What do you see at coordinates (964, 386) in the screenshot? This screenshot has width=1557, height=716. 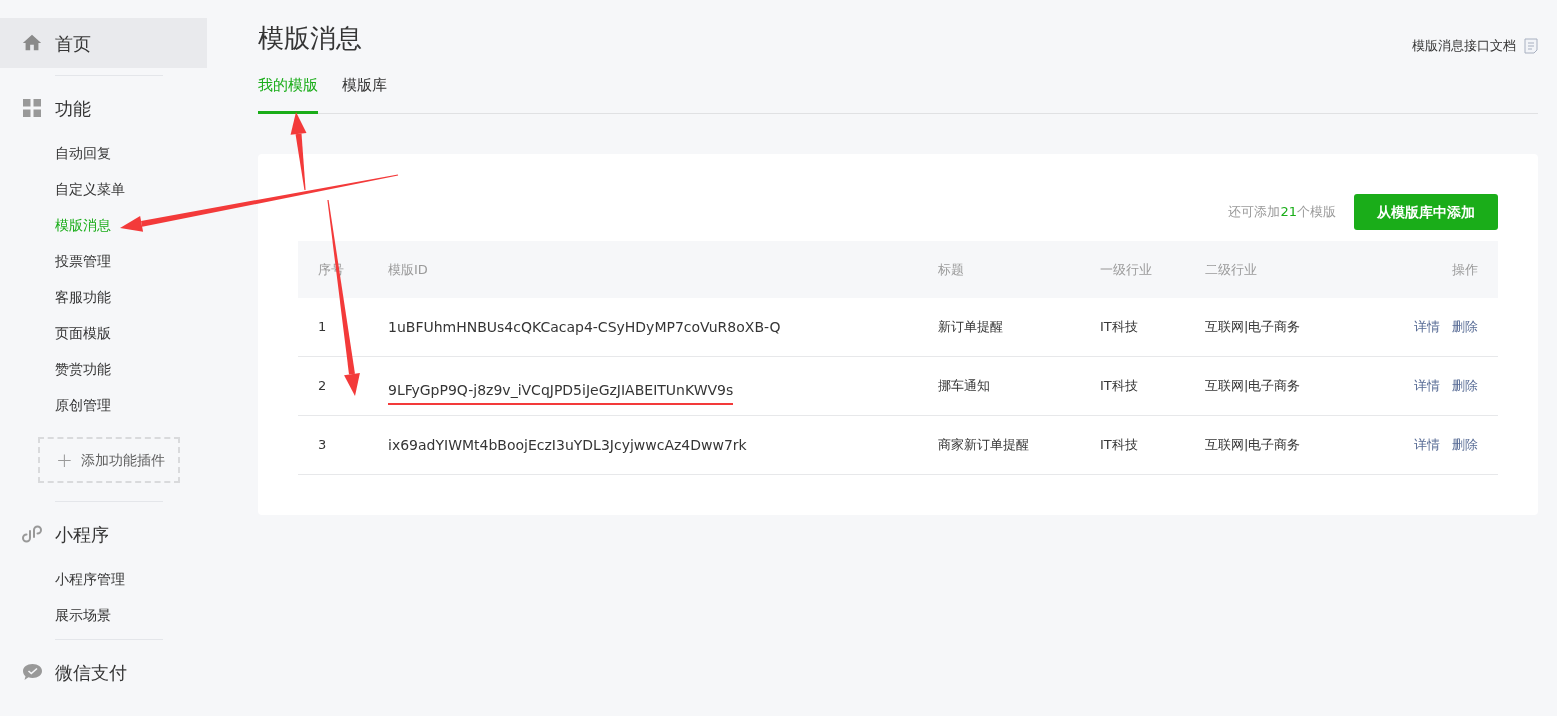 I see `table-cell-text: 挪车通知` at bounding box center [964, 386].